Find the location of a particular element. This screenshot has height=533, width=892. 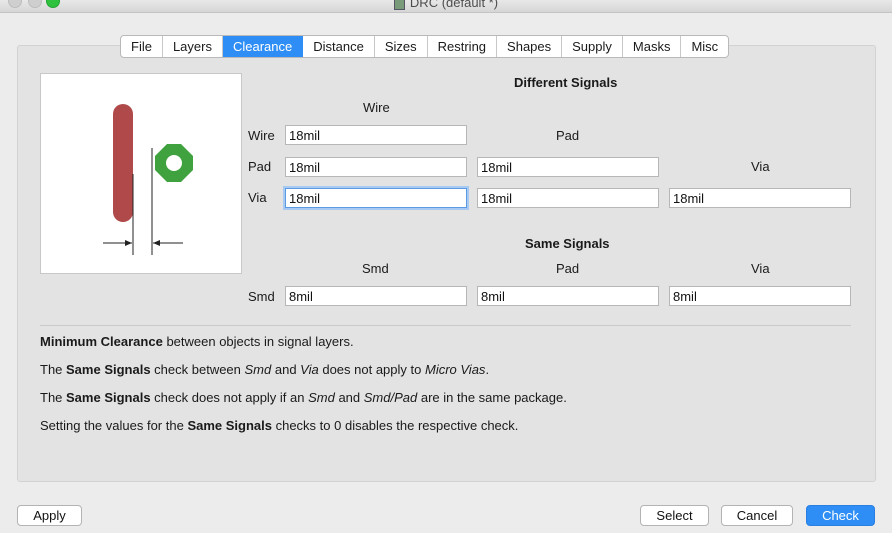

cancel-button: Cancel is located at coordinates (757, 515).